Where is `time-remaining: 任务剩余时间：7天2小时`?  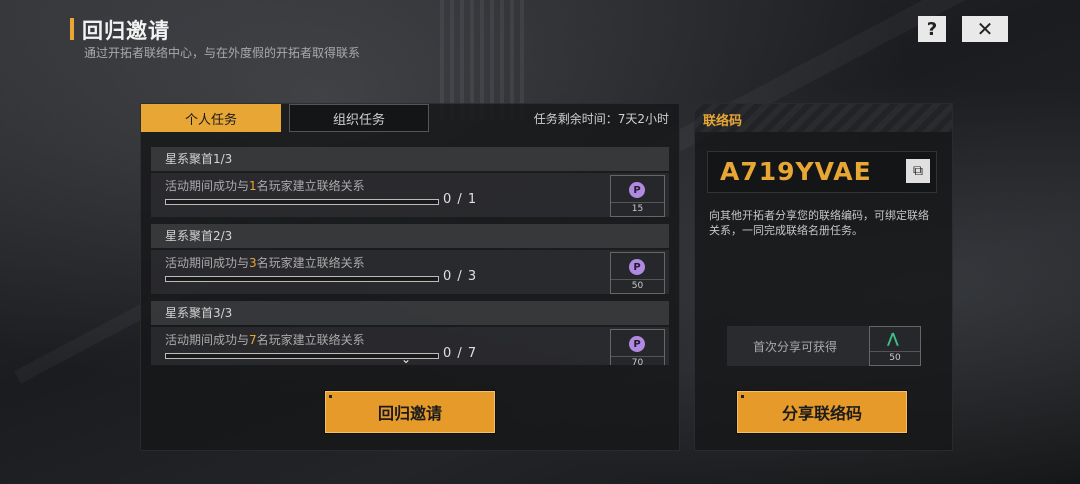
time-remaining: 任务剩余时间：7天2小时 is located at coordinates (601, 119).